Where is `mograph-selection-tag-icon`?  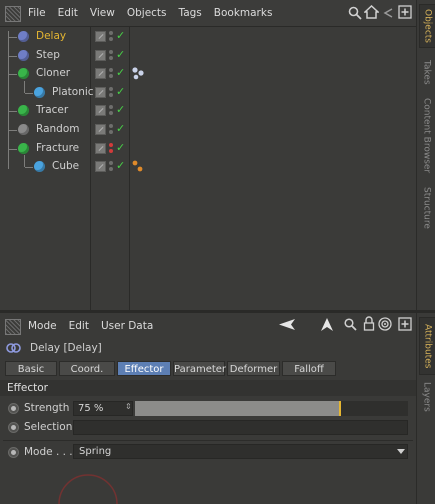
mograph-selection-tag-icon is located at coordinates (138, 73).